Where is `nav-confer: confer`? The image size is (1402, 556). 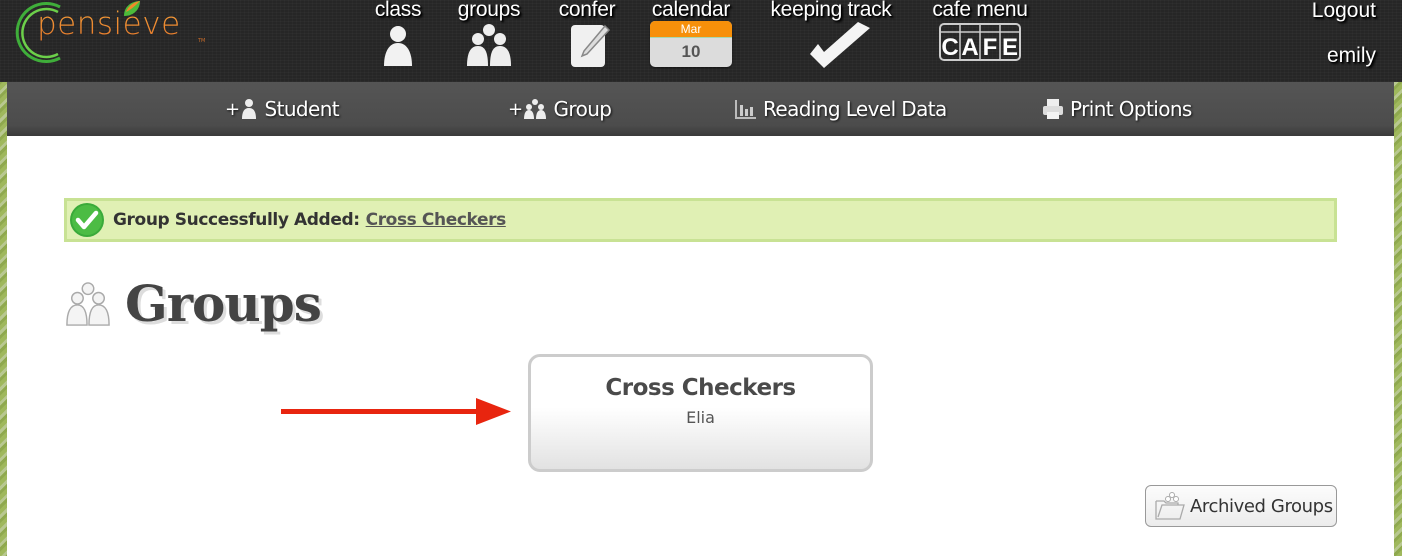 nav-confer: confer is located at coordinates (587, 34).